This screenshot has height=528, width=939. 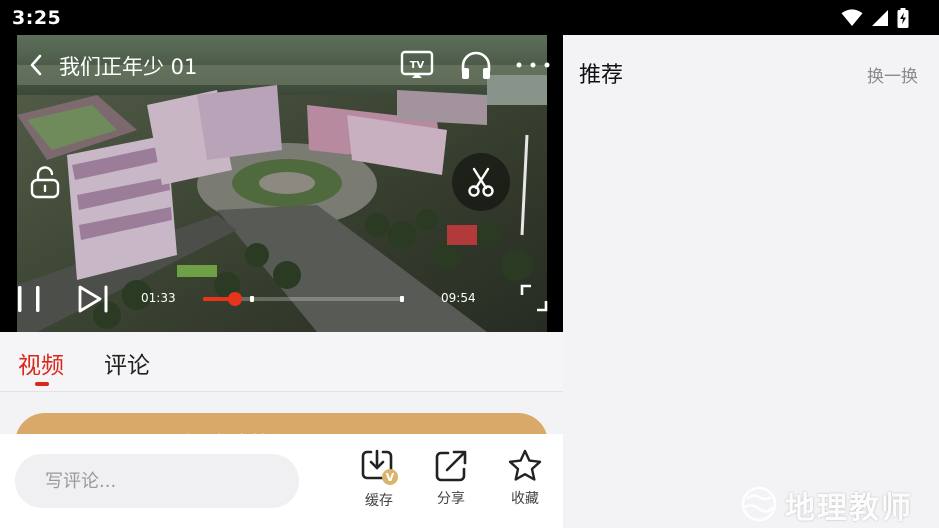 What do you see at coordinates (157, 481) in the screenshot?
I see `comment-input` at bounding box center [157, 481].